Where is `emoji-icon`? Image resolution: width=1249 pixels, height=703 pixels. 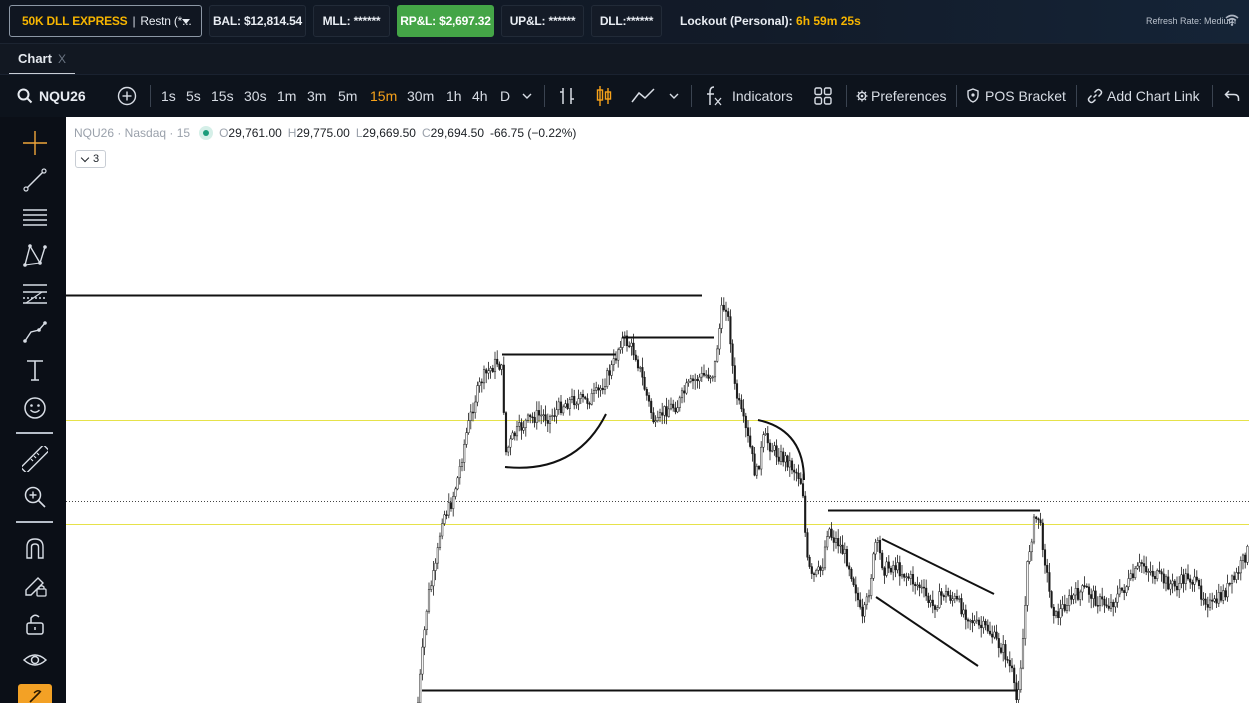 emoji-icon is located at coordinates (35, 408).